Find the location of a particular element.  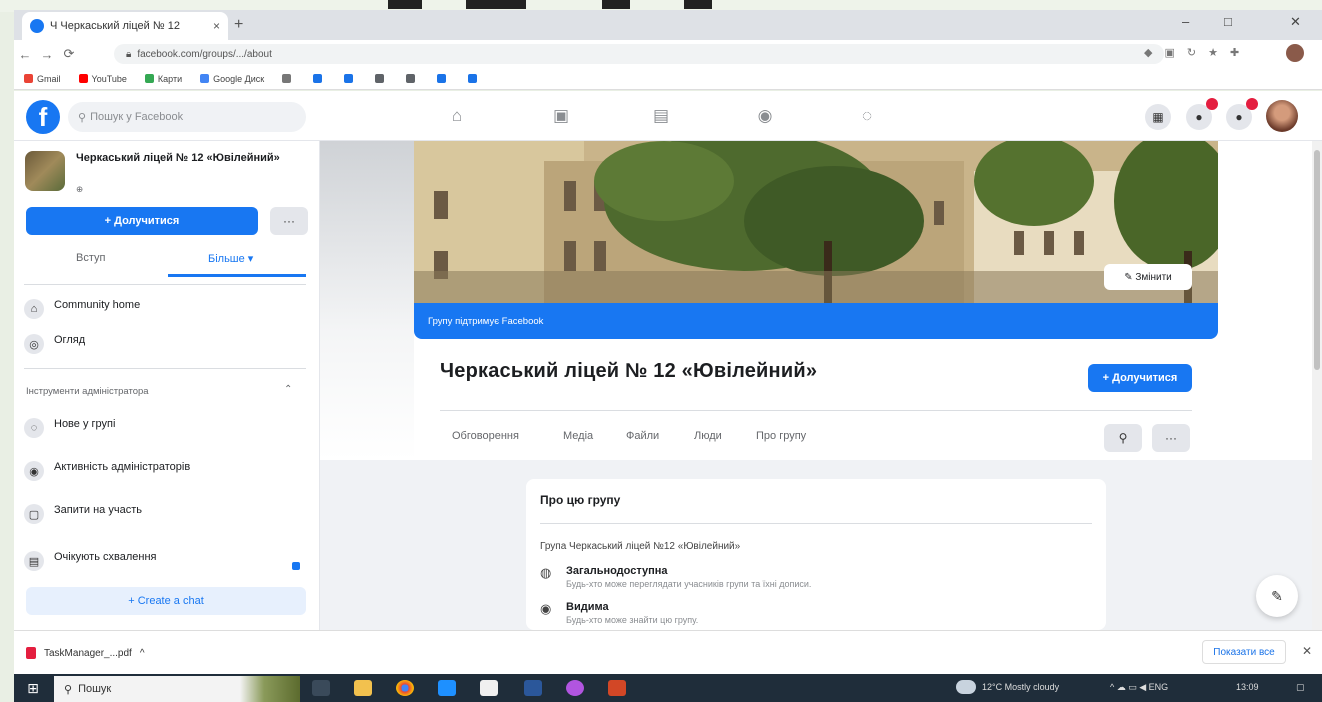

mail-icon is located at coordinates (447, 688).